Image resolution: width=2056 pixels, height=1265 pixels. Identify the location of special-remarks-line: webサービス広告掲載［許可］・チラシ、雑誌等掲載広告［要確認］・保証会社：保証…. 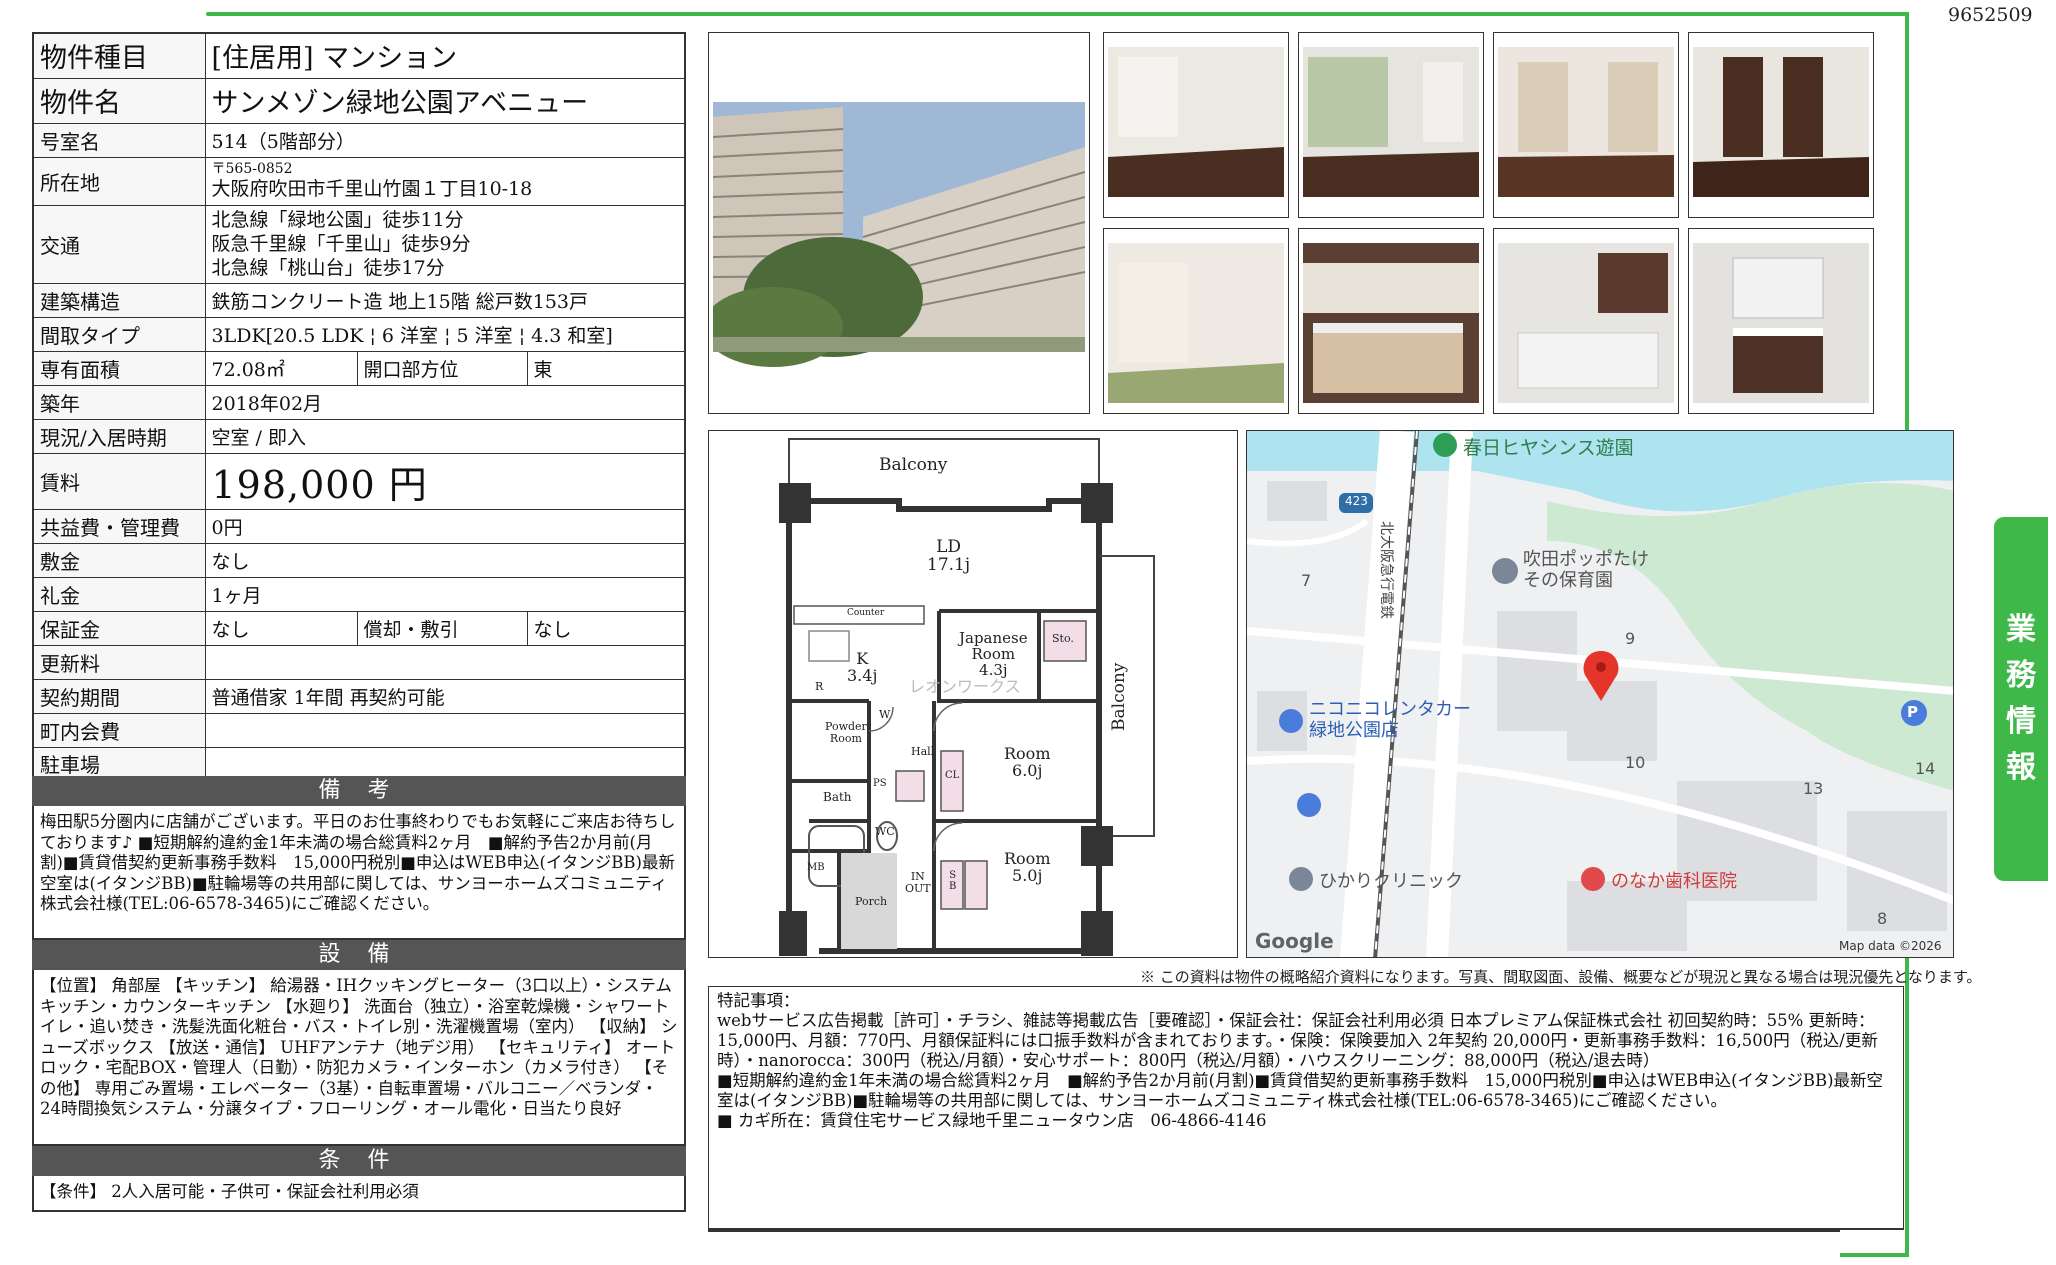
(1297, 1040).